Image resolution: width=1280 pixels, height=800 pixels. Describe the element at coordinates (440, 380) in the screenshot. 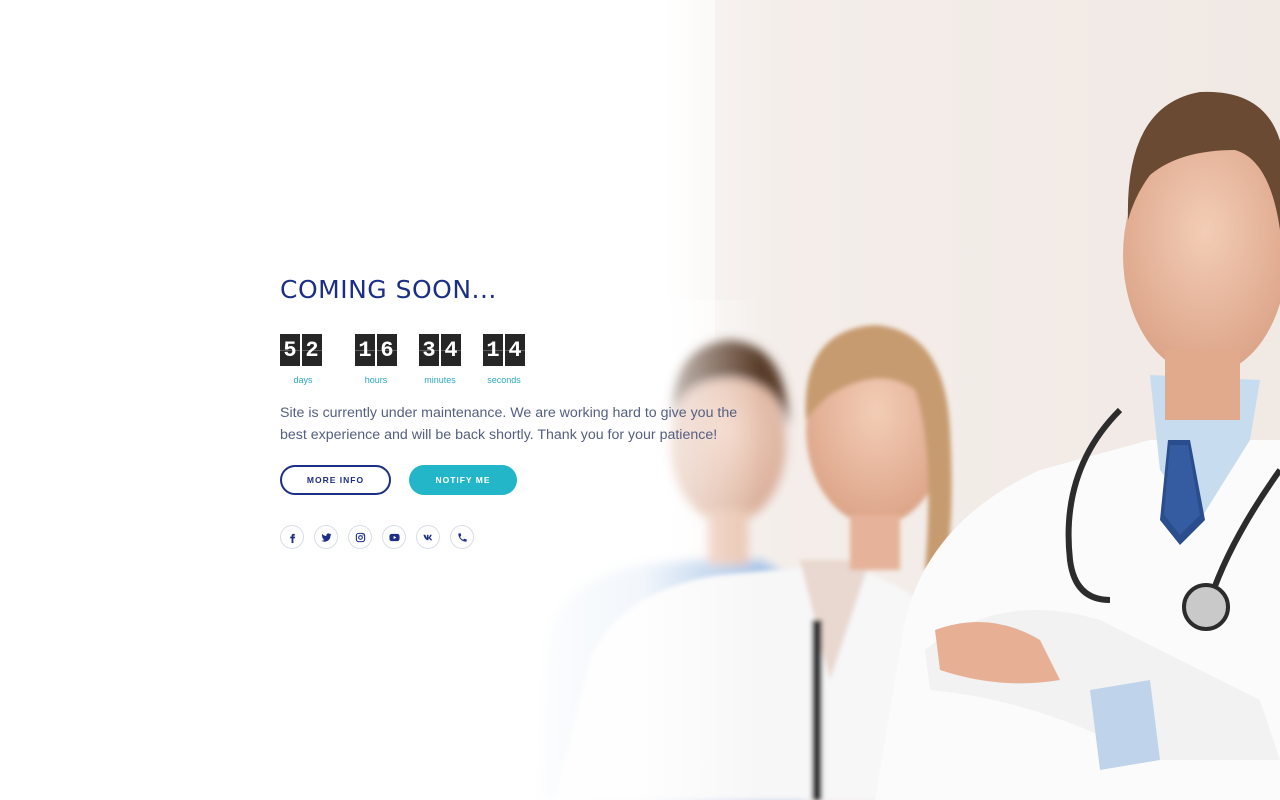

I see `countdown-label: minutes` at that location.